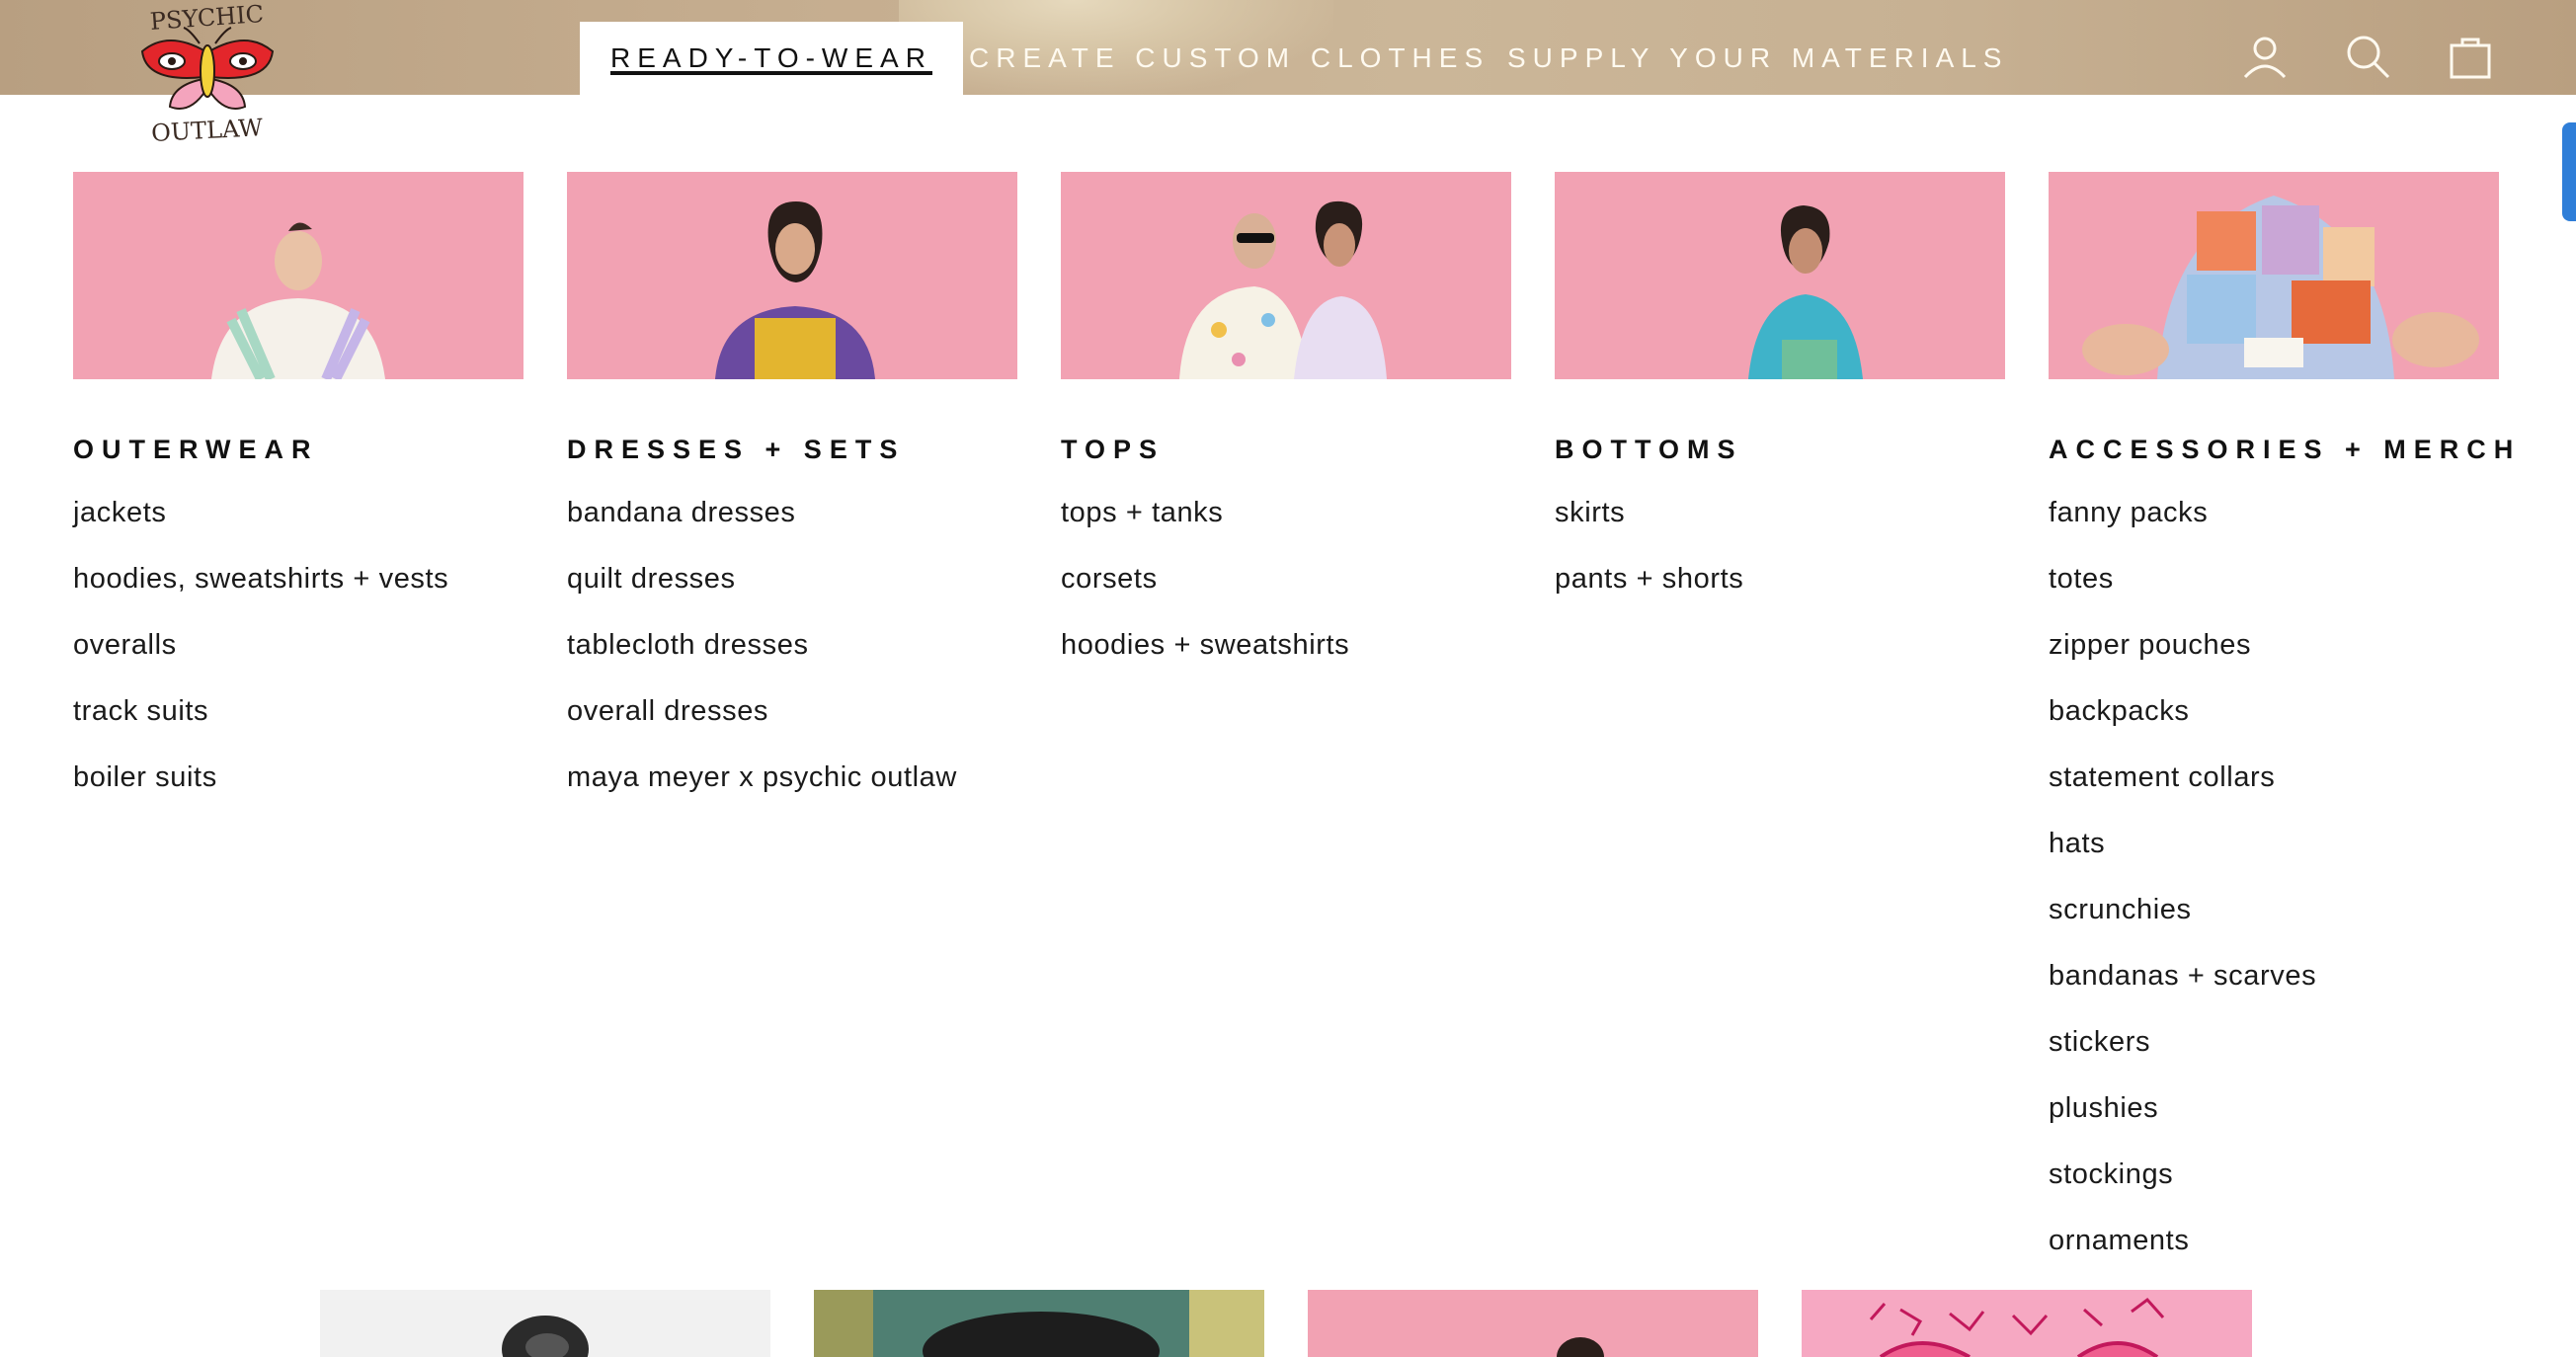 The image size is (2576, 1357). Describe the element at coordinates (2265, 57) in the screenshot. I see `account-icon` at that location.